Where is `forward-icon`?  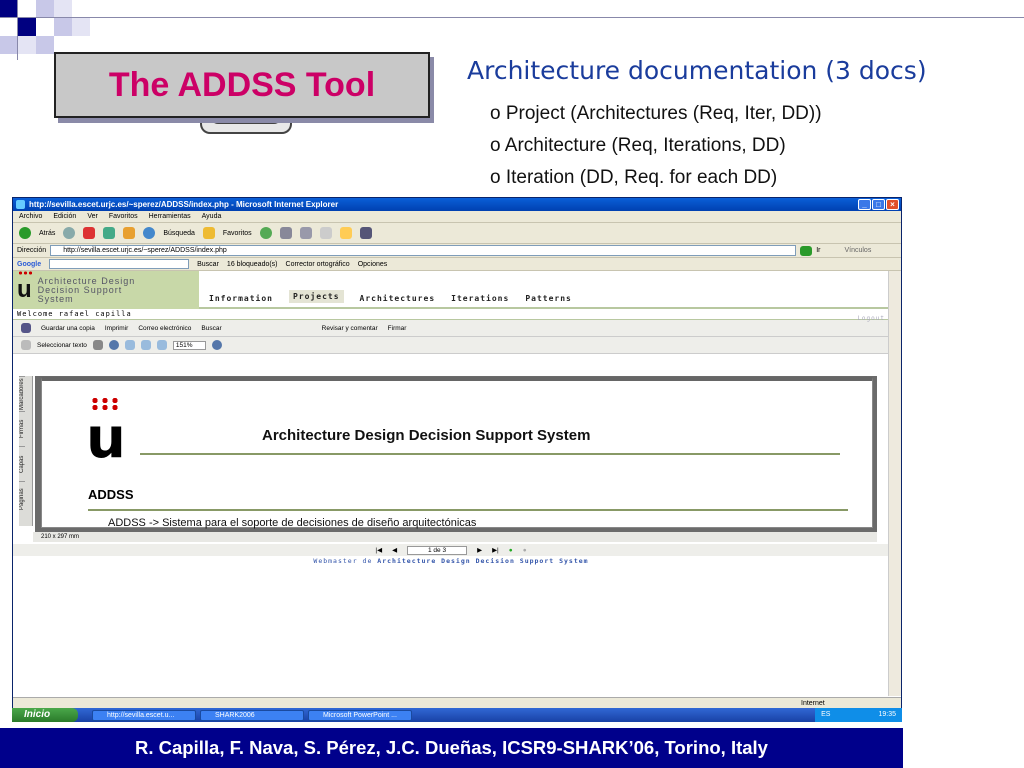
forward-icon is located at coordinates (69, 233).